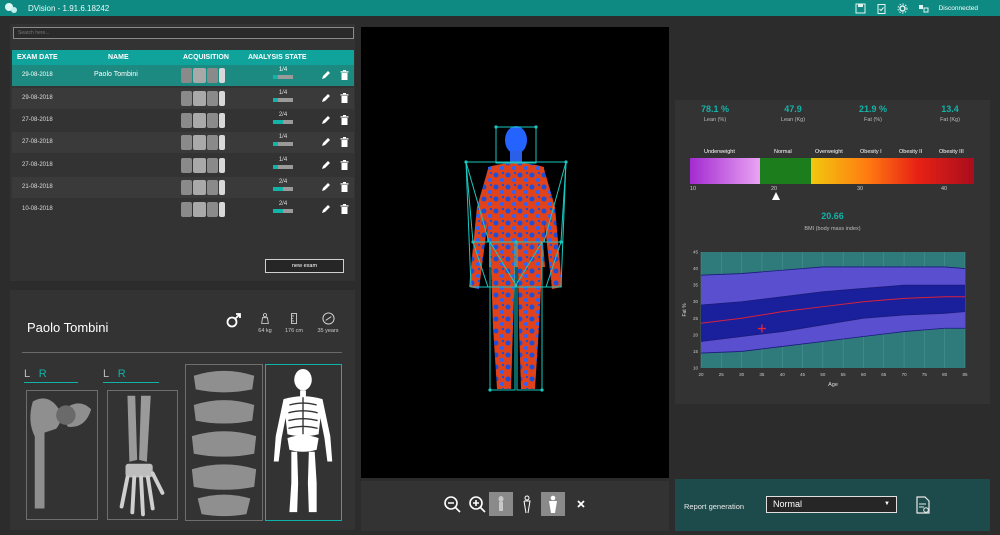 The width and height of the screenshot is (1000, 535). Describe the element at coordinates (923, 505) in the screenshot. I see `generate-report-icon` at that location.